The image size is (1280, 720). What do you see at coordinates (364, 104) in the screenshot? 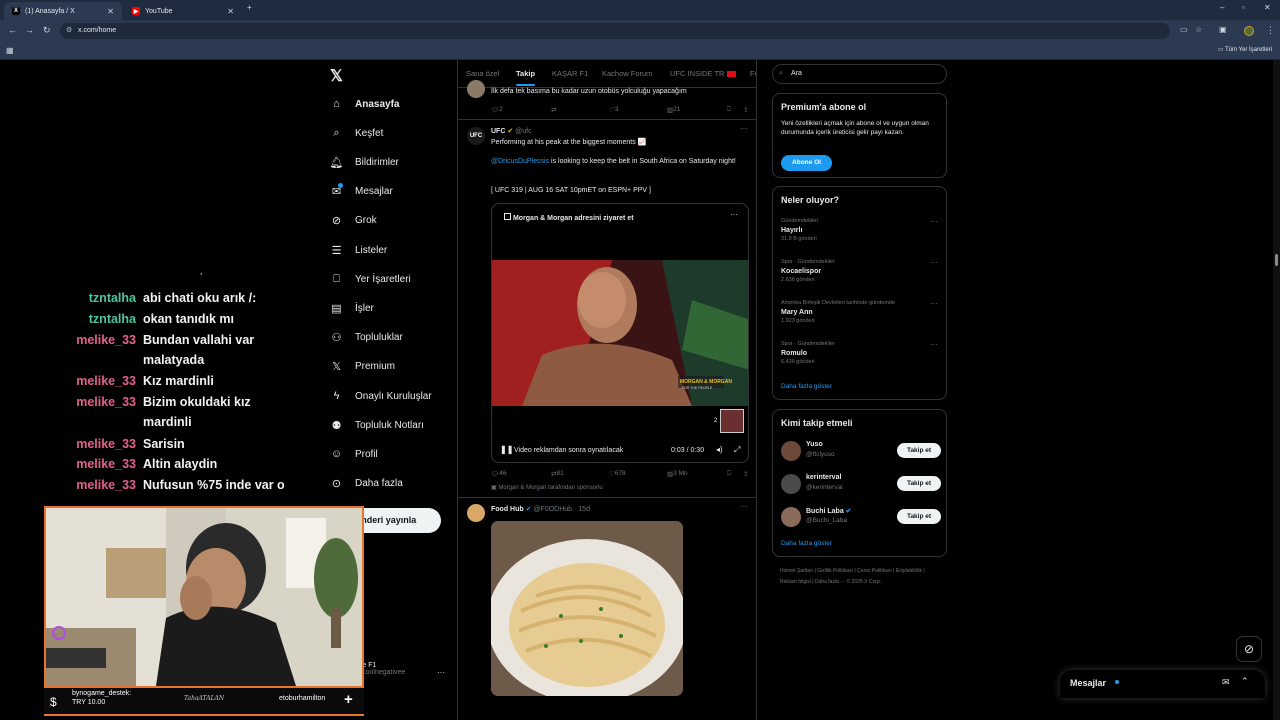
I see `nav-item-home: ⌂ Anasayfa` at bounding box center [364, 104].